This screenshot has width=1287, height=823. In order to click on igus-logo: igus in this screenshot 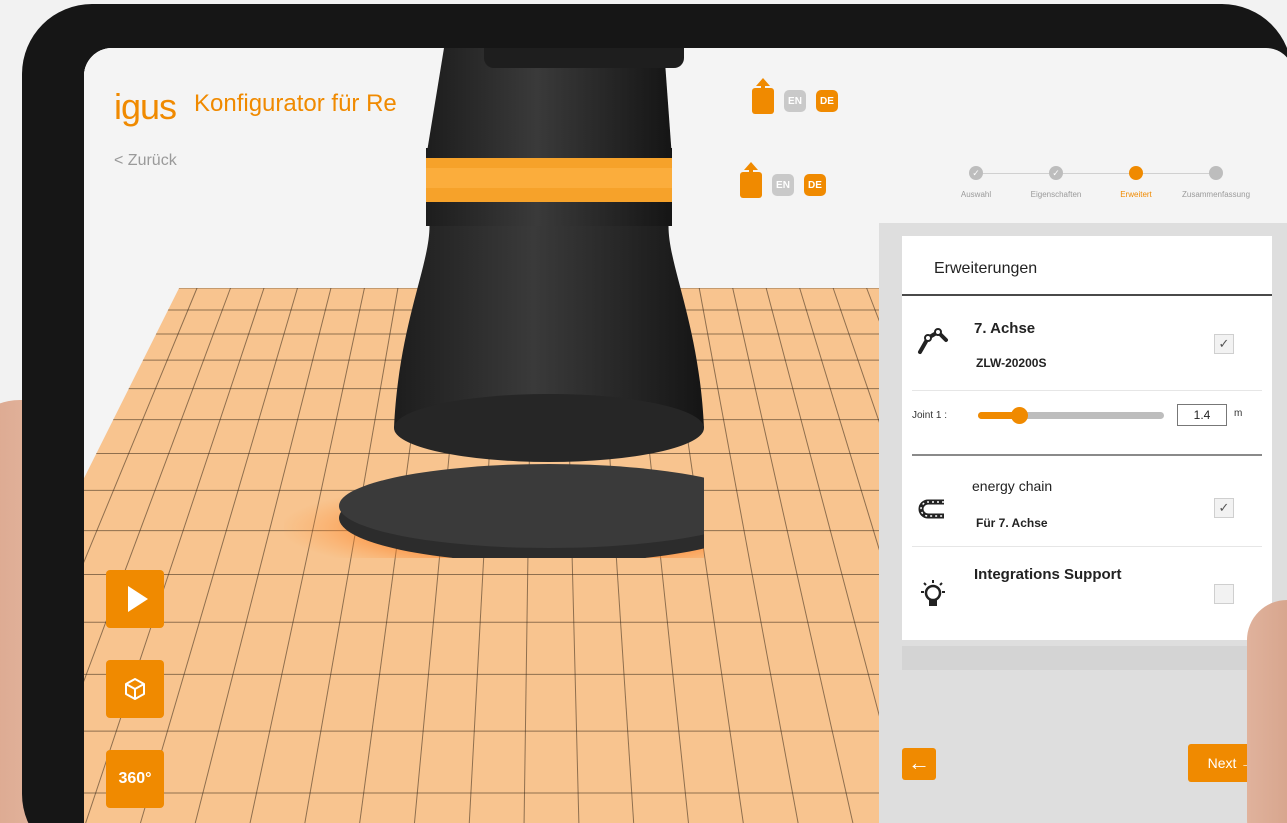, I will do `click(145, 106)`.